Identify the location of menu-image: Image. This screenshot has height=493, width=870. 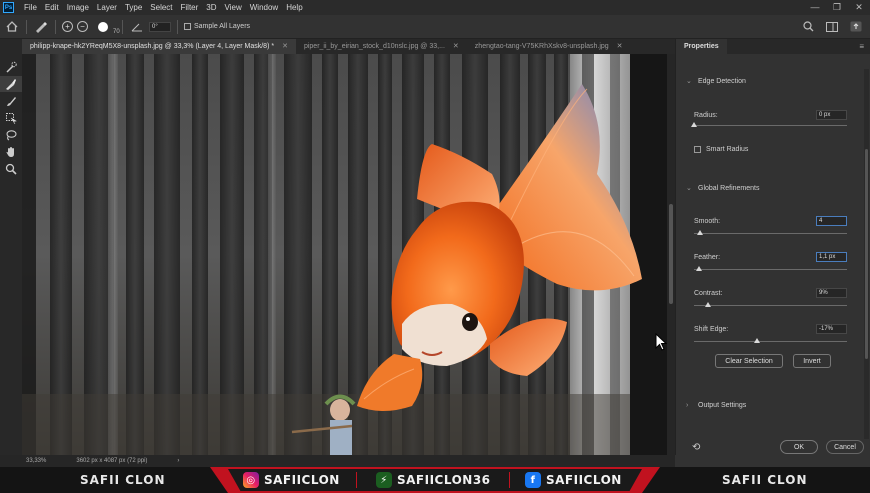
(78, 7).